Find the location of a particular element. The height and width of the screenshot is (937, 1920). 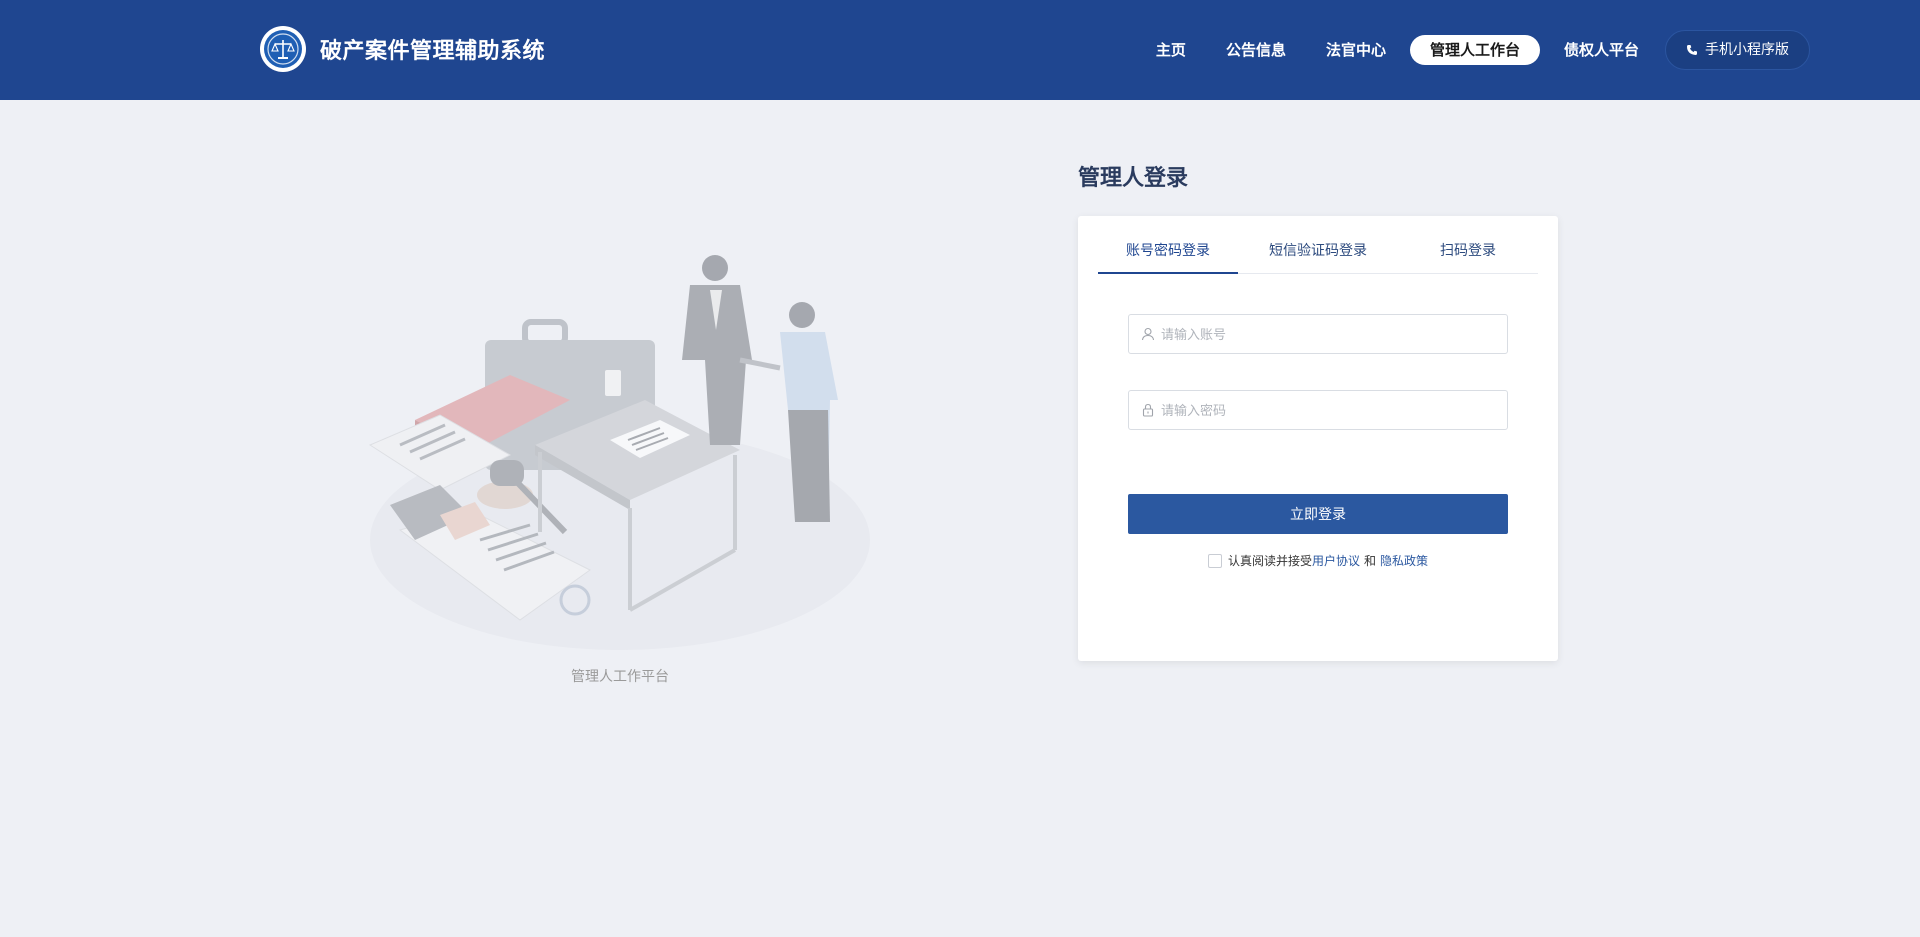

nav-item-creditor-platform: 债权人平台 is located at coordinates (1601, 50).